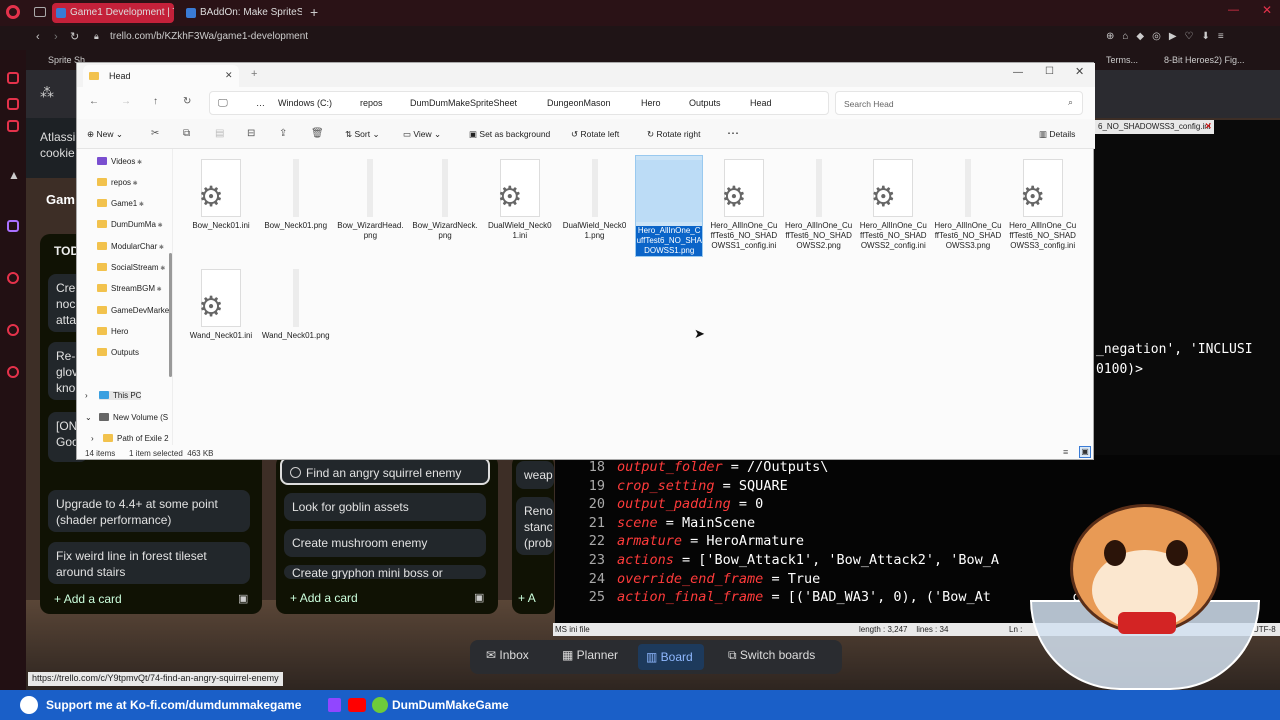  What do you see at coordinates (305, 103) in the screenshot?
I see `breadcrumb-item: Windows (C:)` at bounding box center [305, 103].